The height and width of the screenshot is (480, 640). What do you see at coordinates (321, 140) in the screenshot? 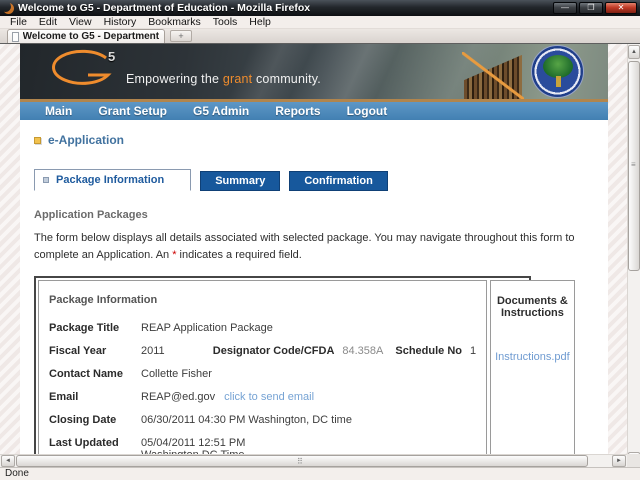
I see `breadcrumb: e-Application` at bounding box center [321, 140].